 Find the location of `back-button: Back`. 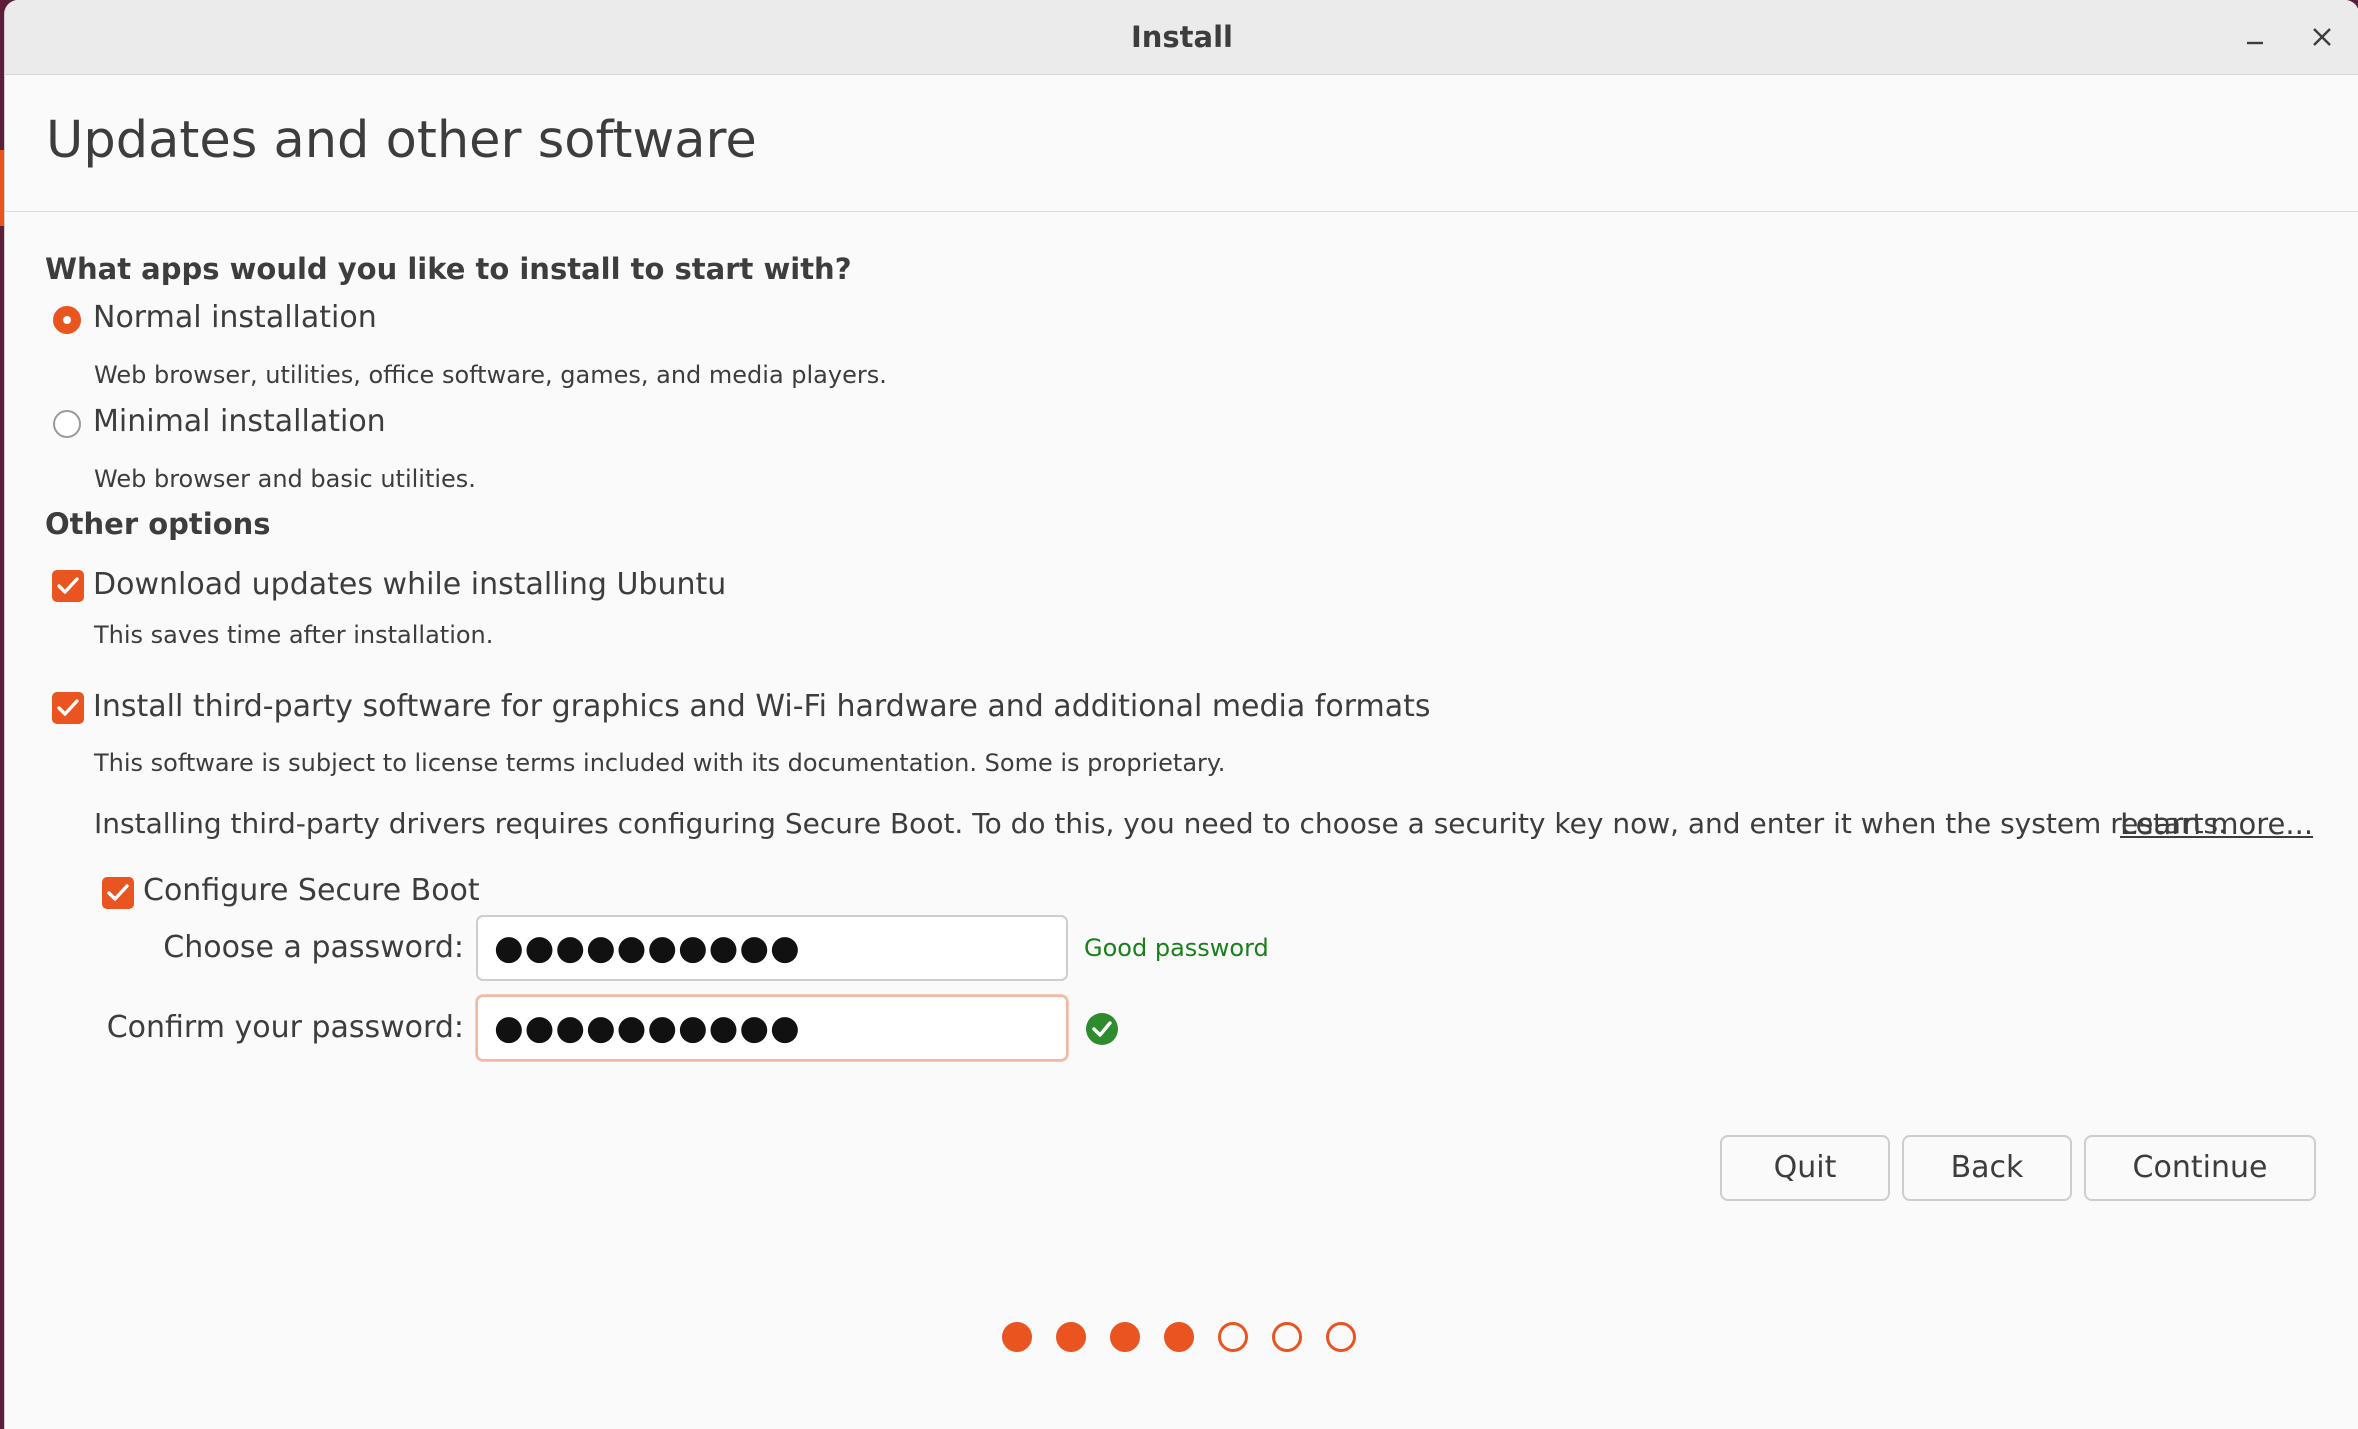

back-button: Back is located at coordinates (1987, 1168).